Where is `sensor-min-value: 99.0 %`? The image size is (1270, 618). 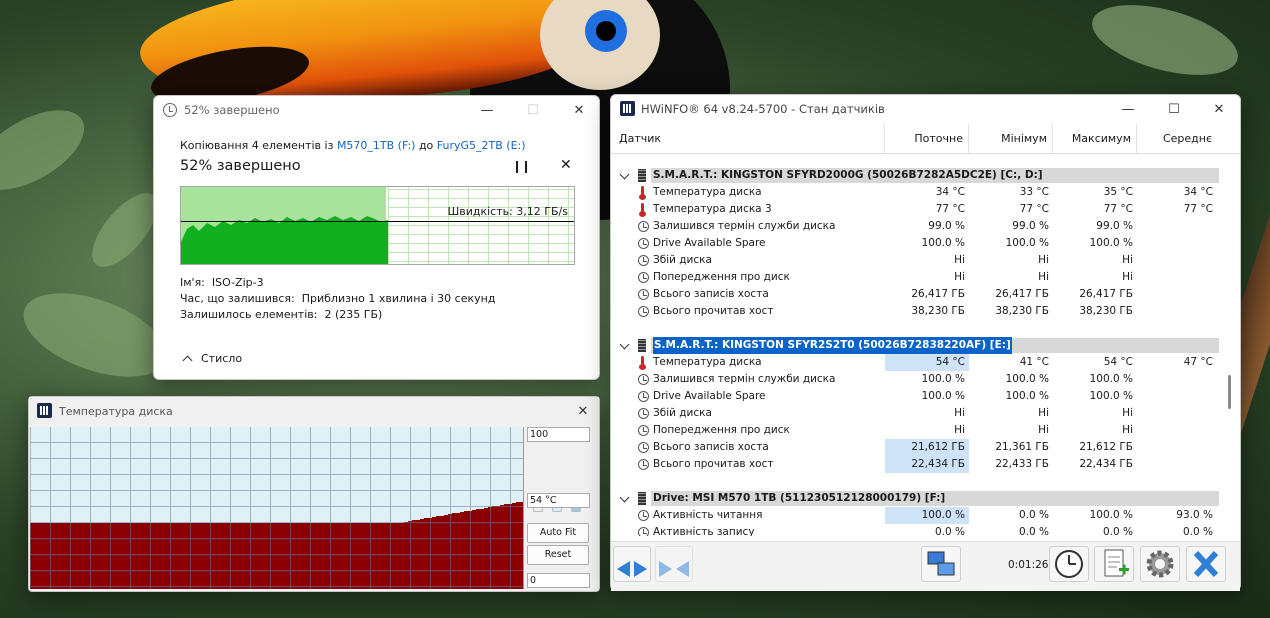
sensor-min-value: 99.0 % is located at coordinates (1030, 226).